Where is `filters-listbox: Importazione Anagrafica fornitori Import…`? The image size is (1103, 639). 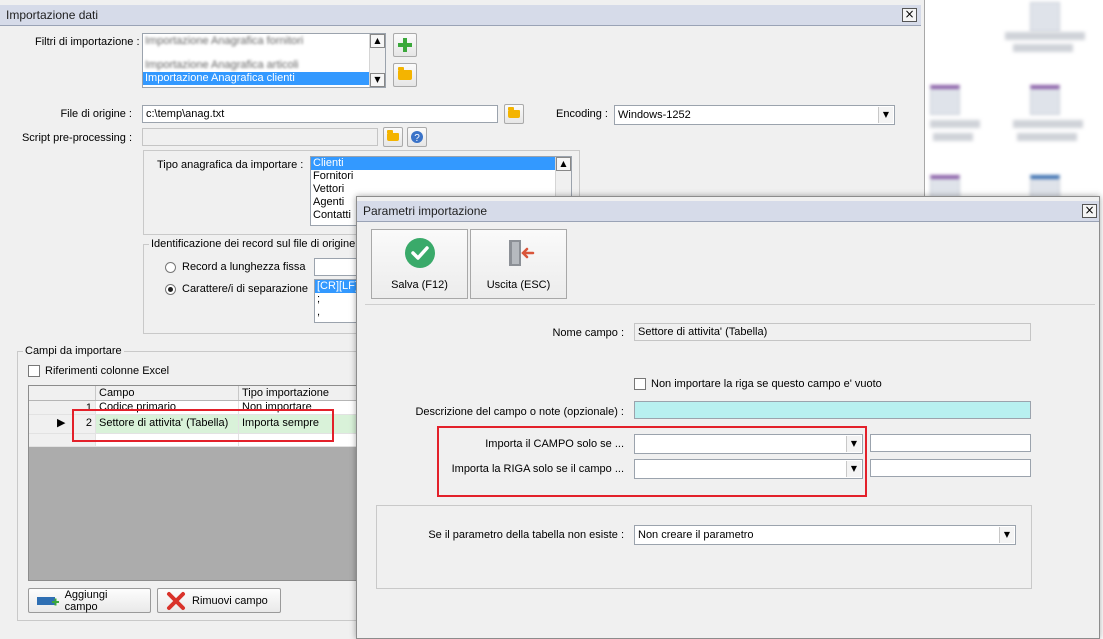
filters-listbox: Importazione Anagrafica fornitori Import… is located at coordinates (264, 60).